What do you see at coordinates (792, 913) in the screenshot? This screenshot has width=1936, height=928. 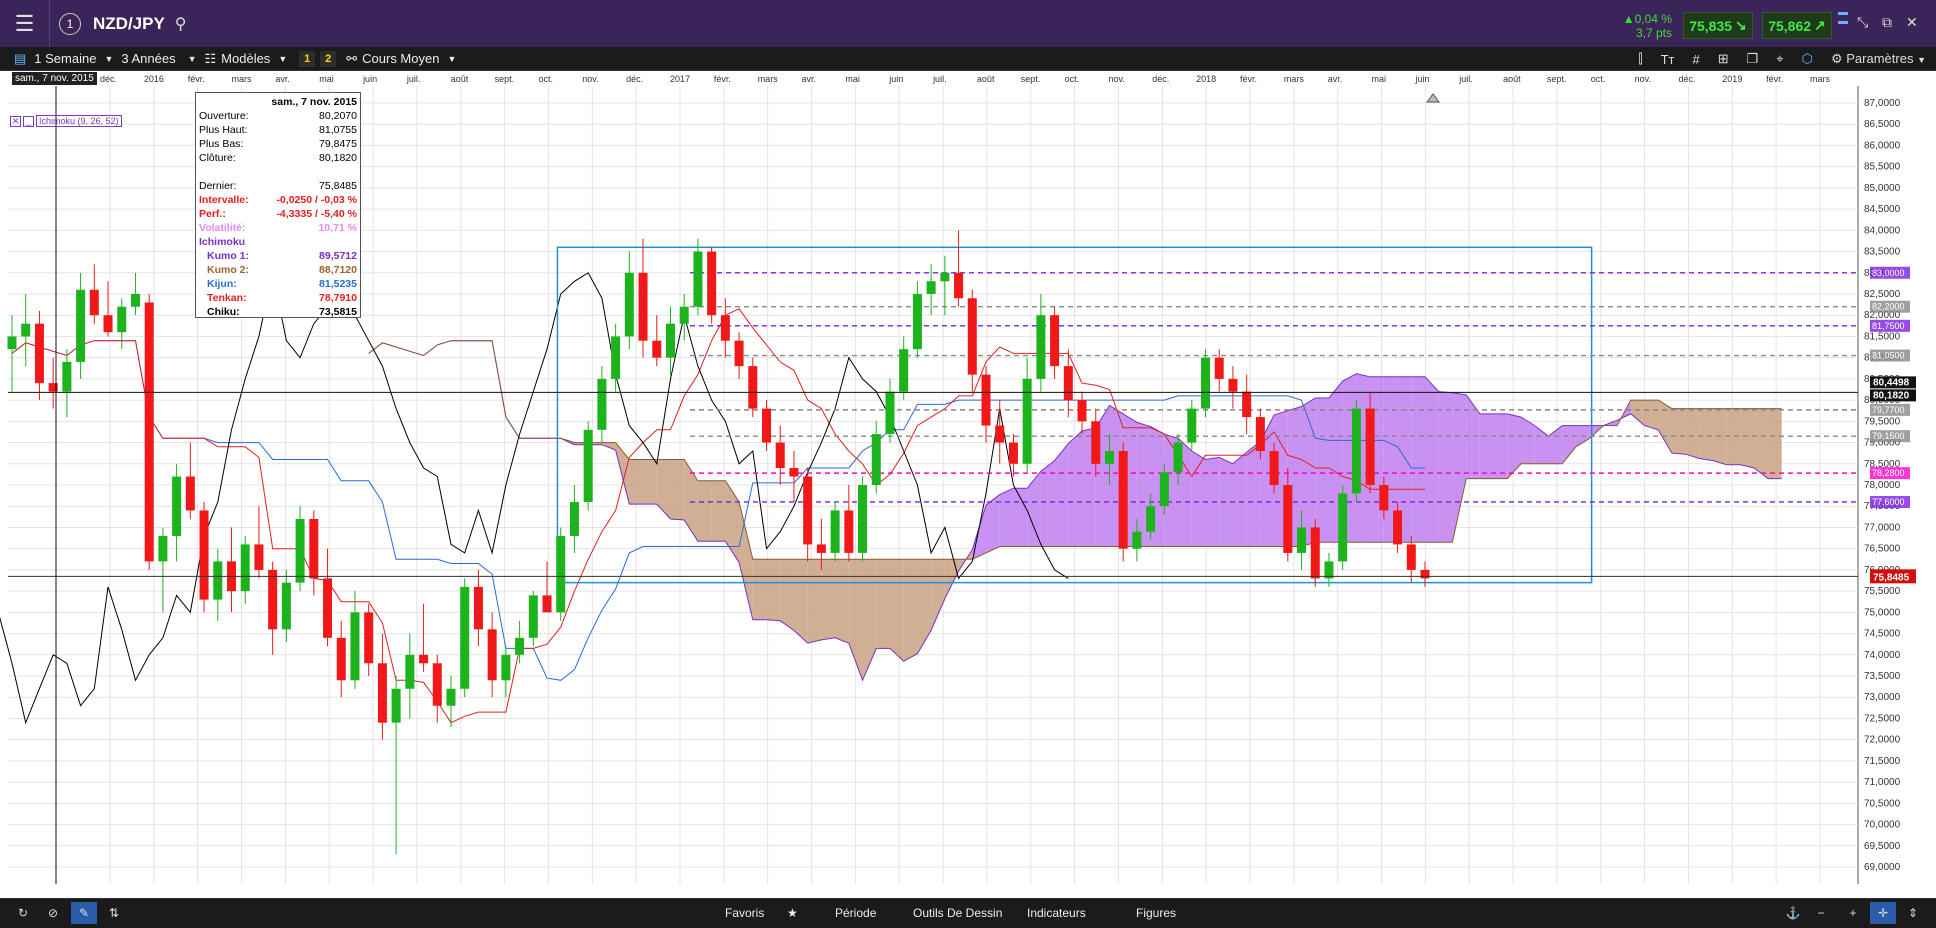 I see `star-icon: ★` at bounding box center [792, 913].